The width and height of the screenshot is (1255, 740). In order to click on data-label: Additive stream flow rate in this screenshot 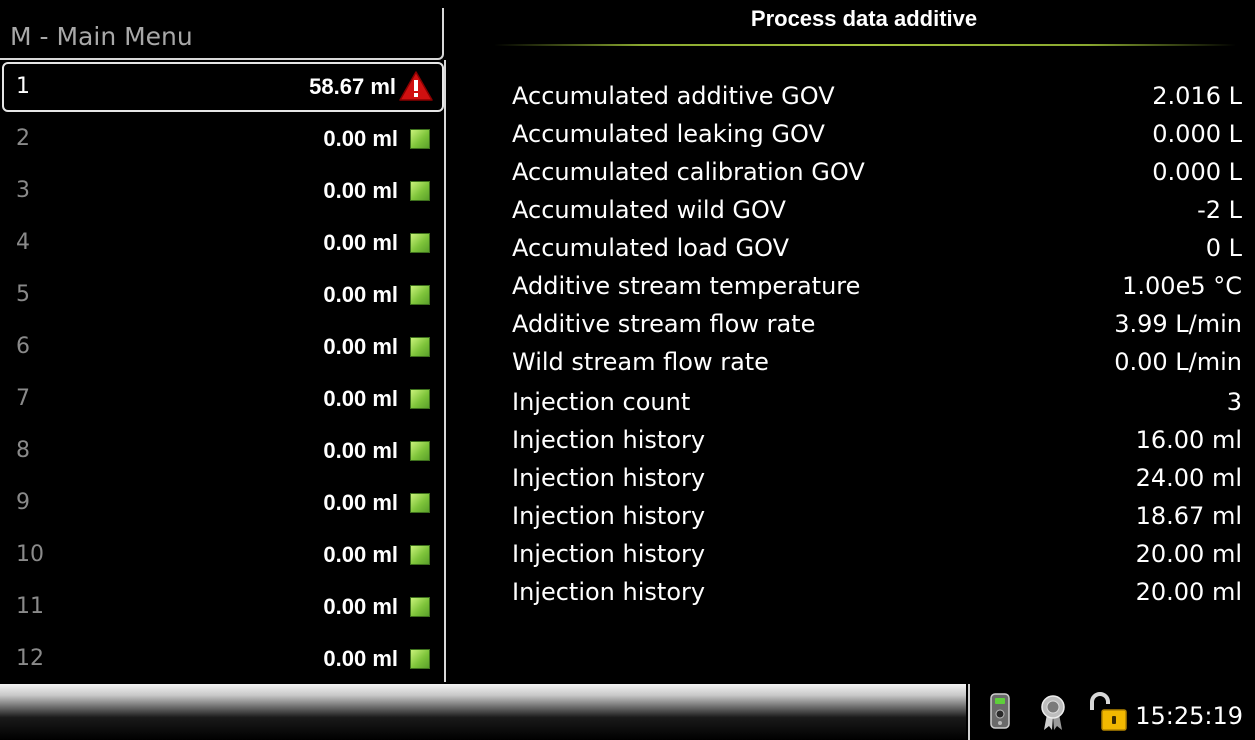, I will do `click(664, 324)`.